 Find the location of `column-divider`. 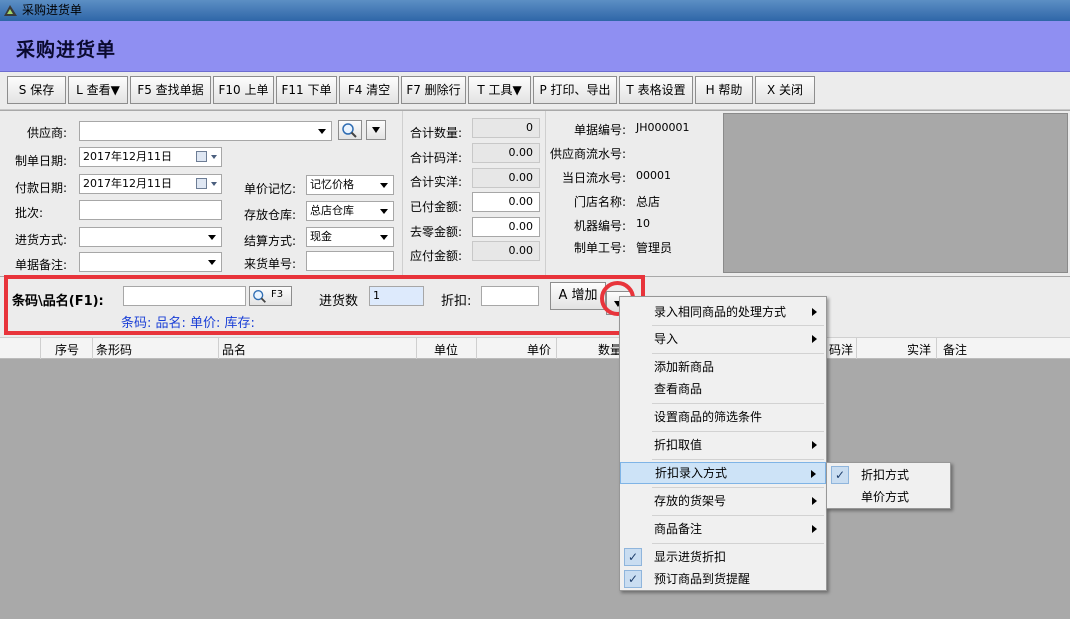

column-divider is located at coordinates (545, 193).